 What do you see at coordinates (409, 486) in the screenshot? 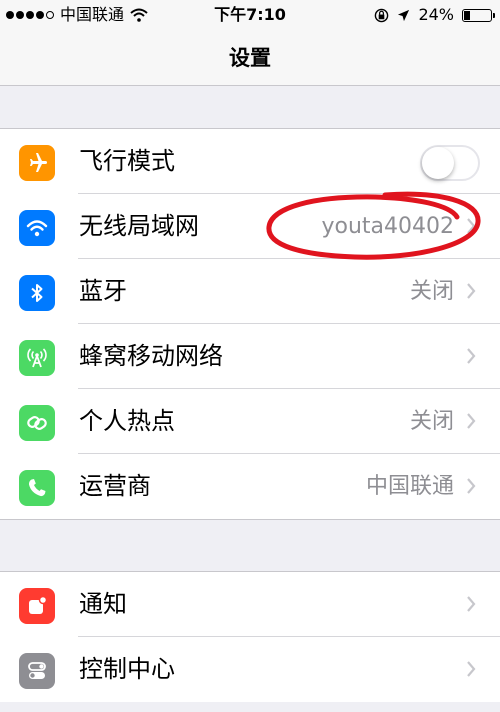
I see `carrier-value: 中国联通` at bounding box center [409, 486].